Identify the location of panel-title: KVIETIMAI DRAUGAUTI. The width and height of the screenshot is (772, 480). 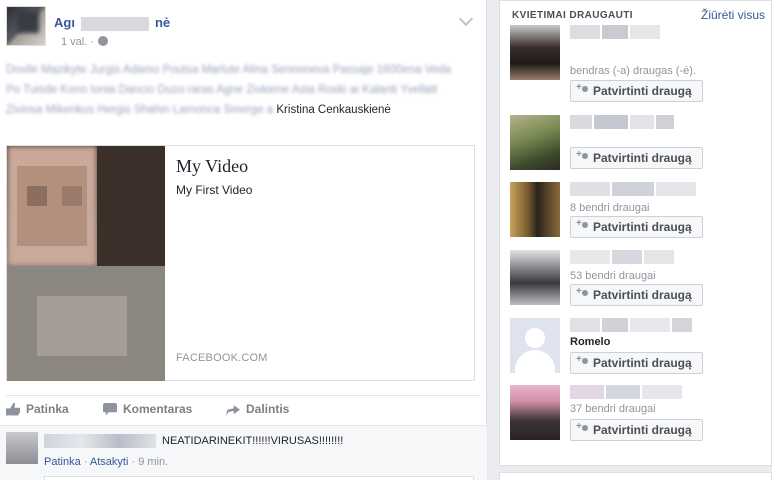
(572, 15).